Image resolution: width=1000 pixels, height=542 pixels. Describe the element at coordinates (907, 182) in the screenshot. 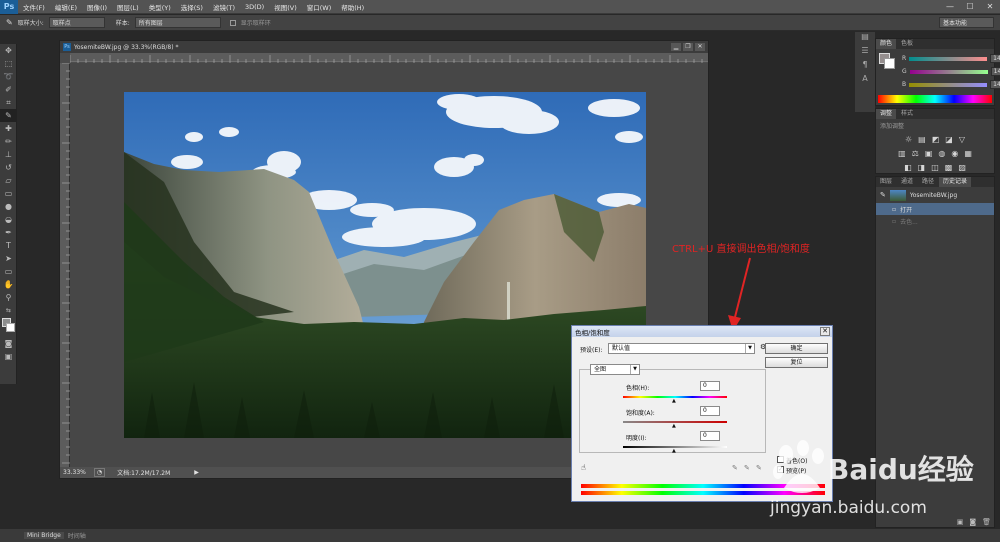

I see `tab-channels: 通道` at that location.